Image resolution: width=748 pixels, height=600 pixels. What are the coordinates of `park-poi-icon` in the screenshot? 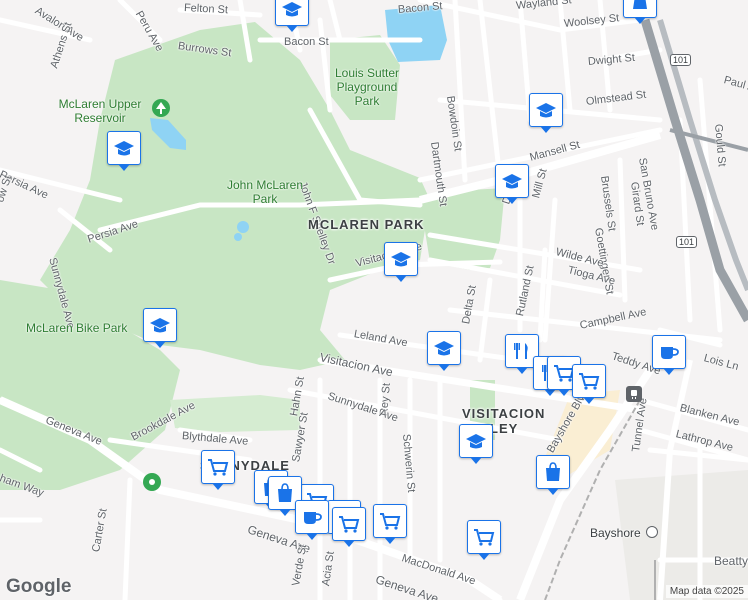 It's located at (152, 482).